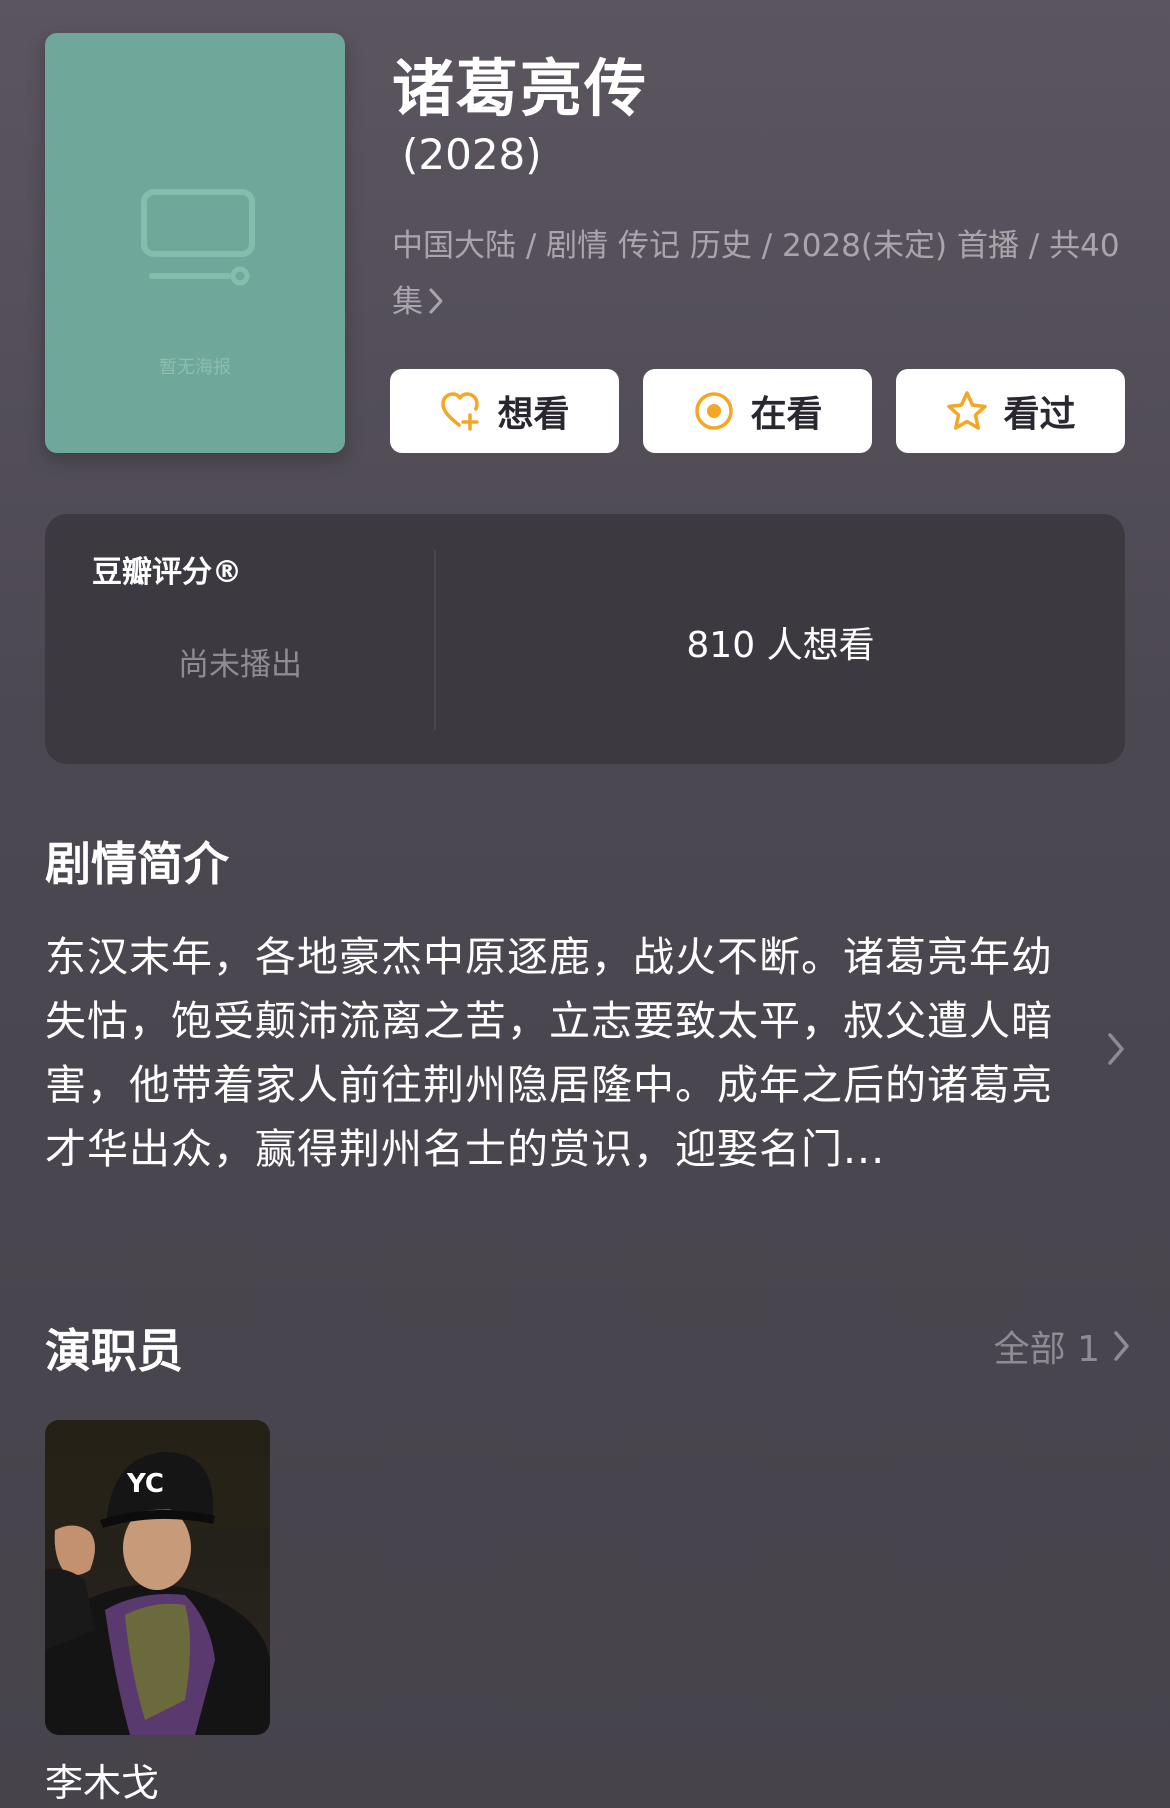 This screenshot has width=1170, height=1808. Describe the element at coordinates (585, 639) in the screenshot. I see `rating-card: 豆瓣评分® 尚未播出 810 人想看` at that location.